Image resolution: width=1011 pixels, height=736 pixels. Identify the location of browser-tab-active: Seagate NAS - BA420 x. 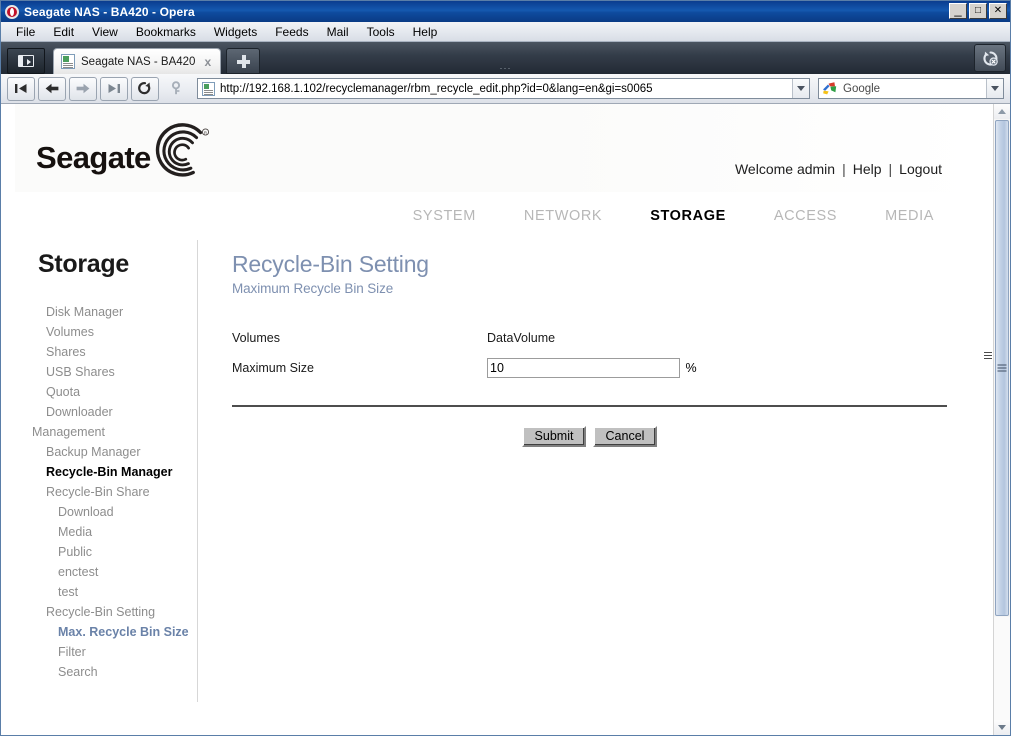
(137, 61).